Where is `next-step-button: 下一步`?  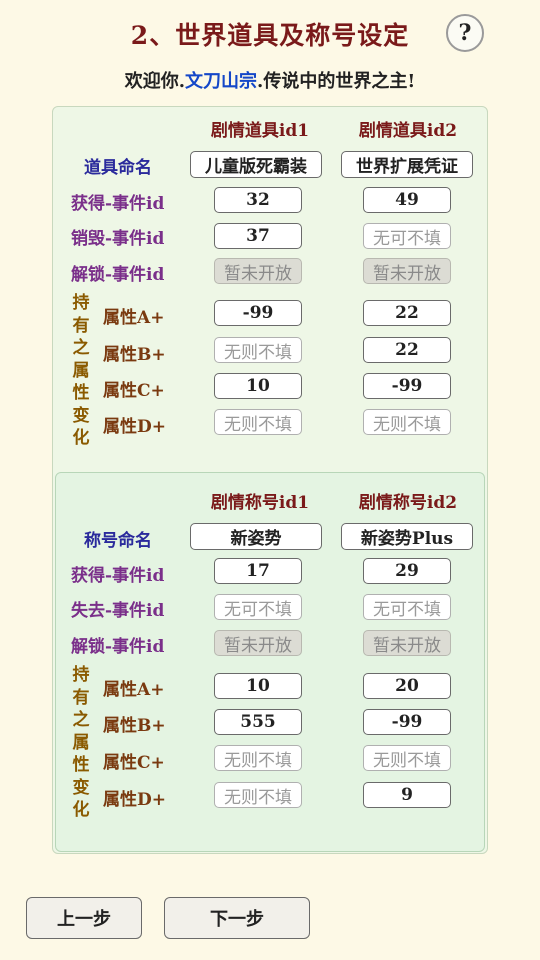
next-step-button: 下一步 is located at coordinates (237, 918).